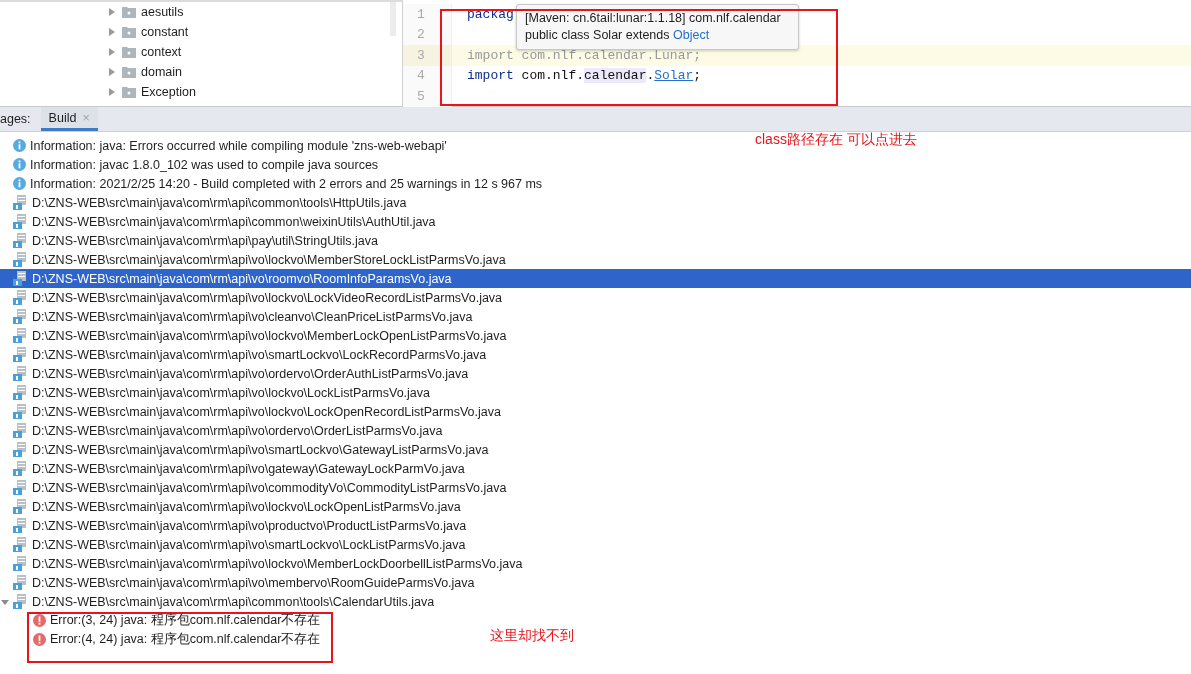 The height and width of the screenshot is (674, 1191). What do you see at coordinates (69, 119) in the screenshot?
I see `build-tab: Build ×` at bounding box center [69, 119].